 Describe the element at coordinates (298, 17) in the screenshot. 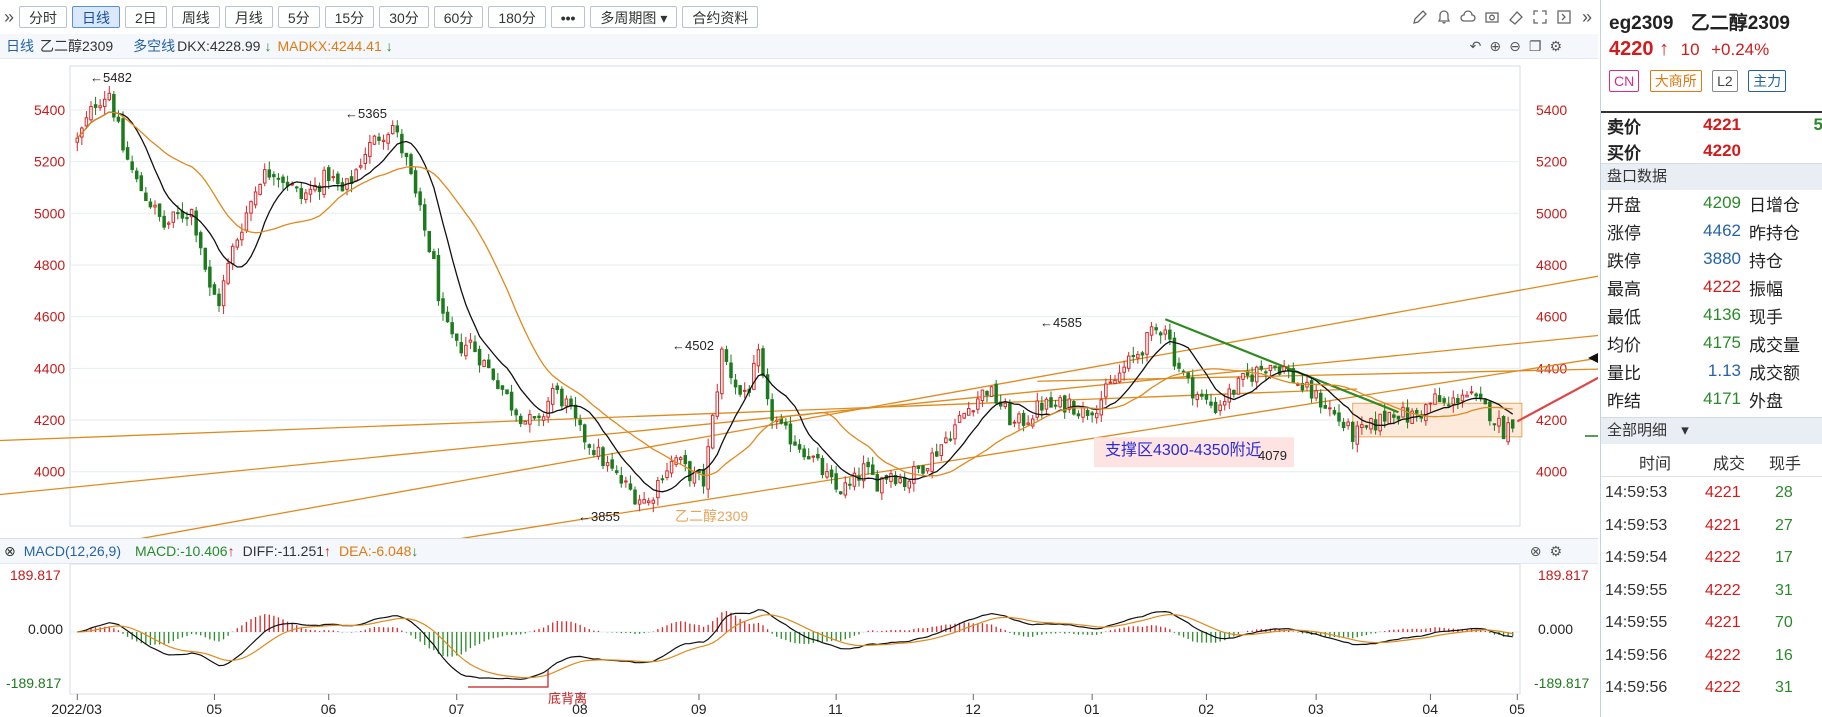

I see `period-button-5: 5分` at that location.